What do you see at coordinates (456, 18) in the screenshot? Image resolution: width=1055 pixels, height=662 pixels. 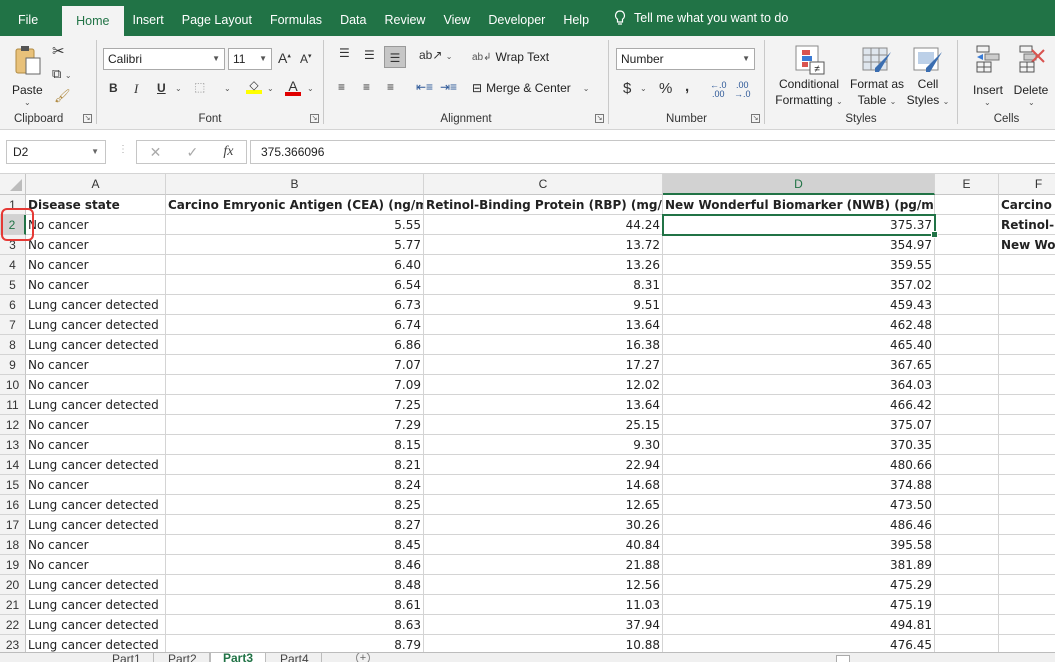 I see `tab-view: View` at bounding box center [456, 18].